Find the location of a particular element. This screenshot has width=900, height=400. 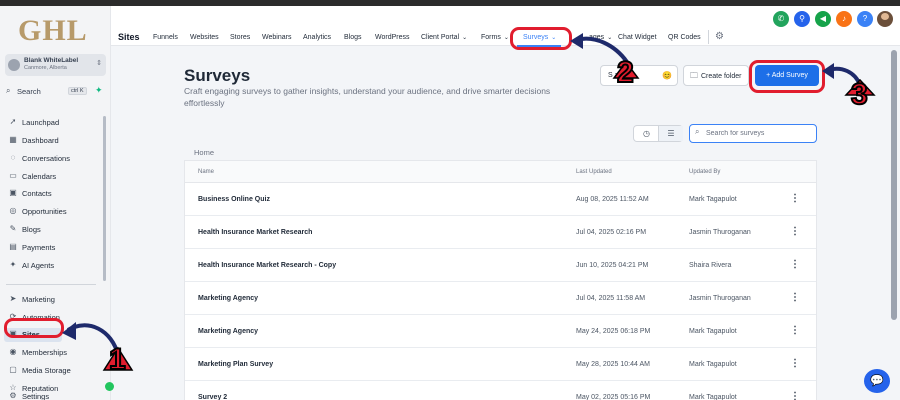

sidebar-scrollbar is located at coordinates (104, 198).